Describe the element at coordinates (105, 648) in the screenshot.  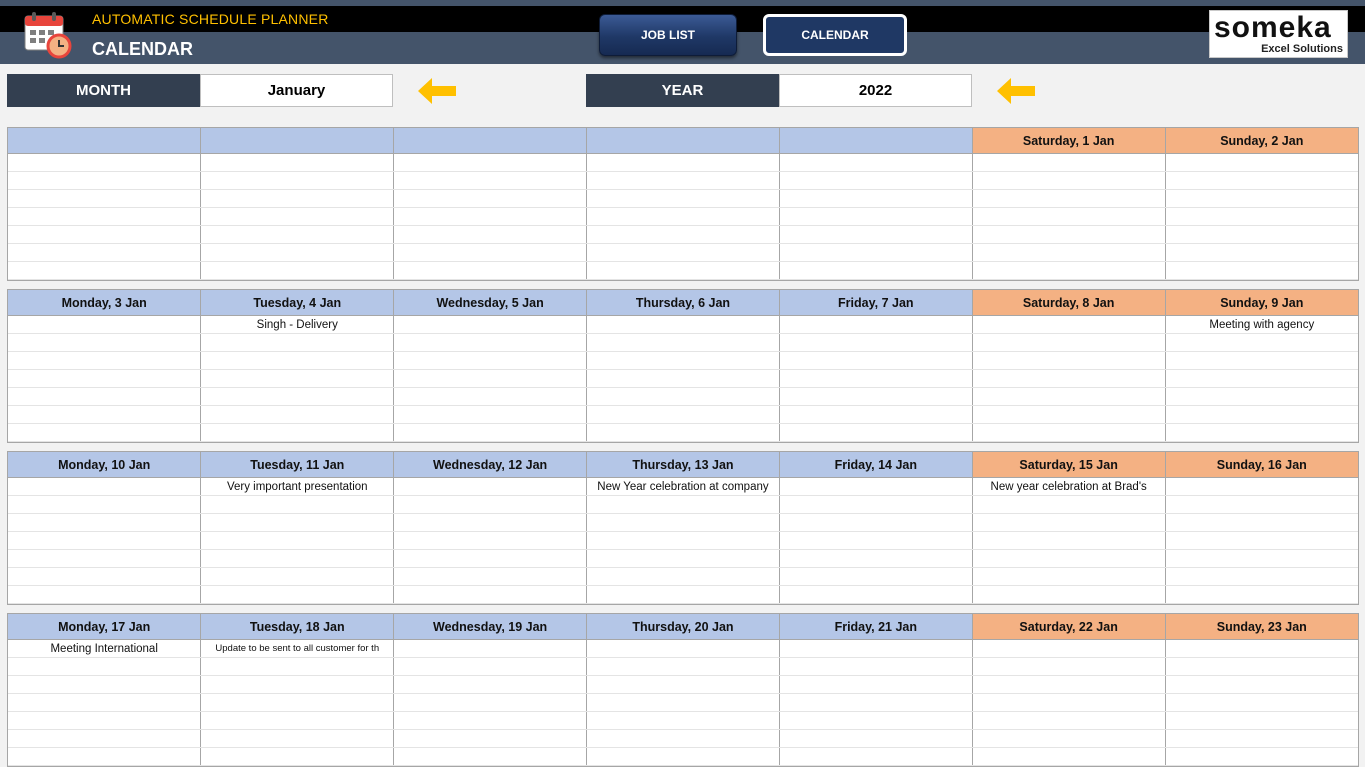
I see `schedule-cell: Meeting International` at that location.